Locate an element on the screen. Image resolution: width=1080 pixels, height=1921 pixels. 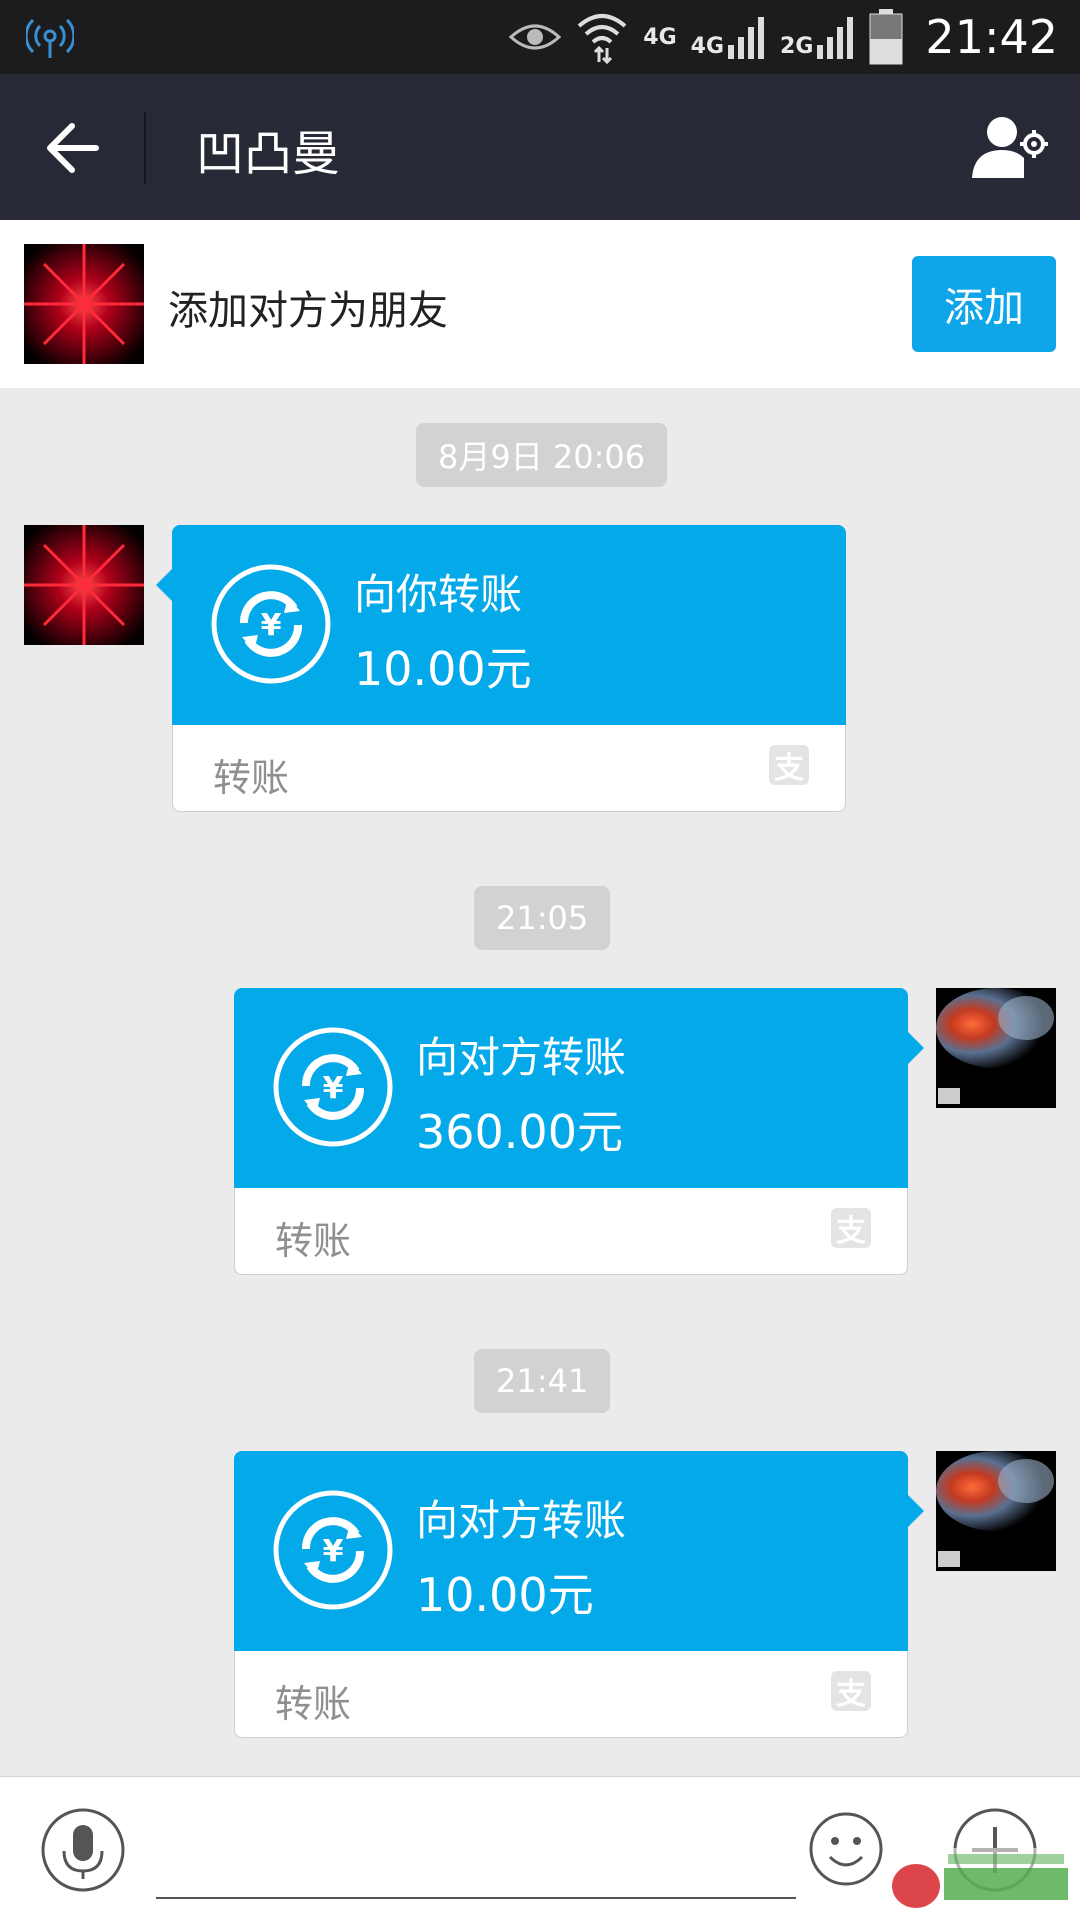
chat-title: 凹凸曼 is located at coordinates (268, 154).